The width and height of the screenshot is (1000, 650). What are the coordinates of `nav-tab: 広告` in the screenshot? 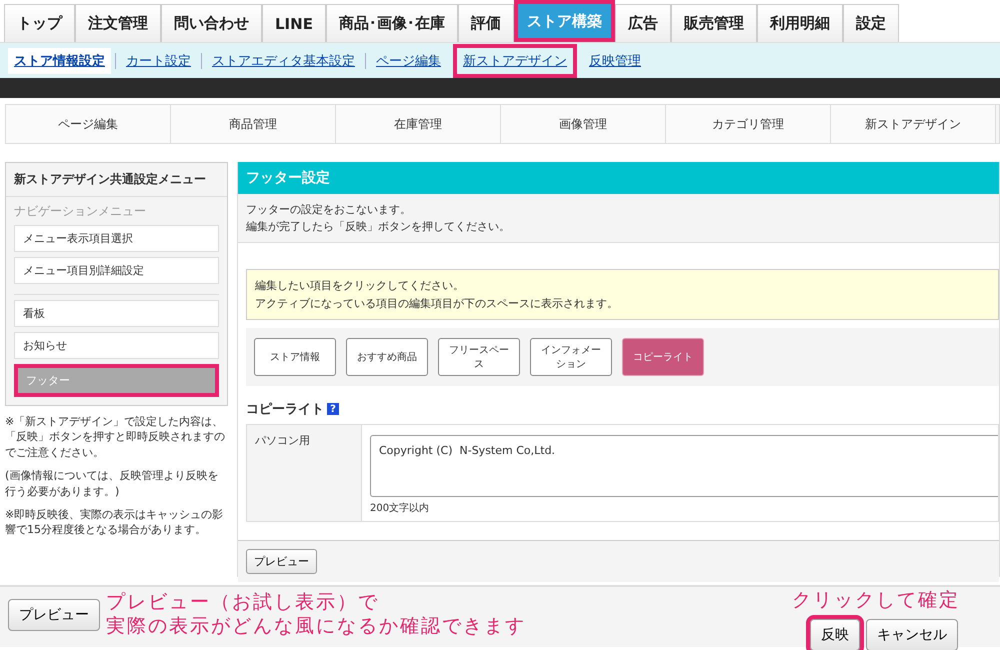 It's located at (642, 23).